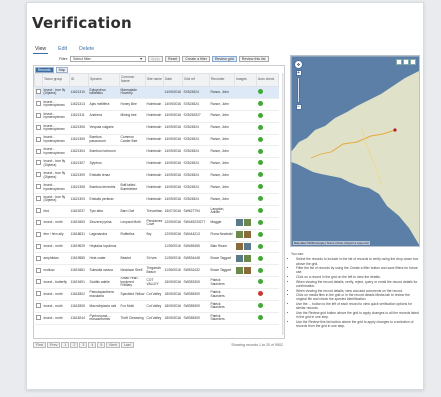 The width and height of the screenshot is (441, 397). Describe the element at coordinates (83, 344) in the screenshot. I see `pager-page-3: 3` at that location.